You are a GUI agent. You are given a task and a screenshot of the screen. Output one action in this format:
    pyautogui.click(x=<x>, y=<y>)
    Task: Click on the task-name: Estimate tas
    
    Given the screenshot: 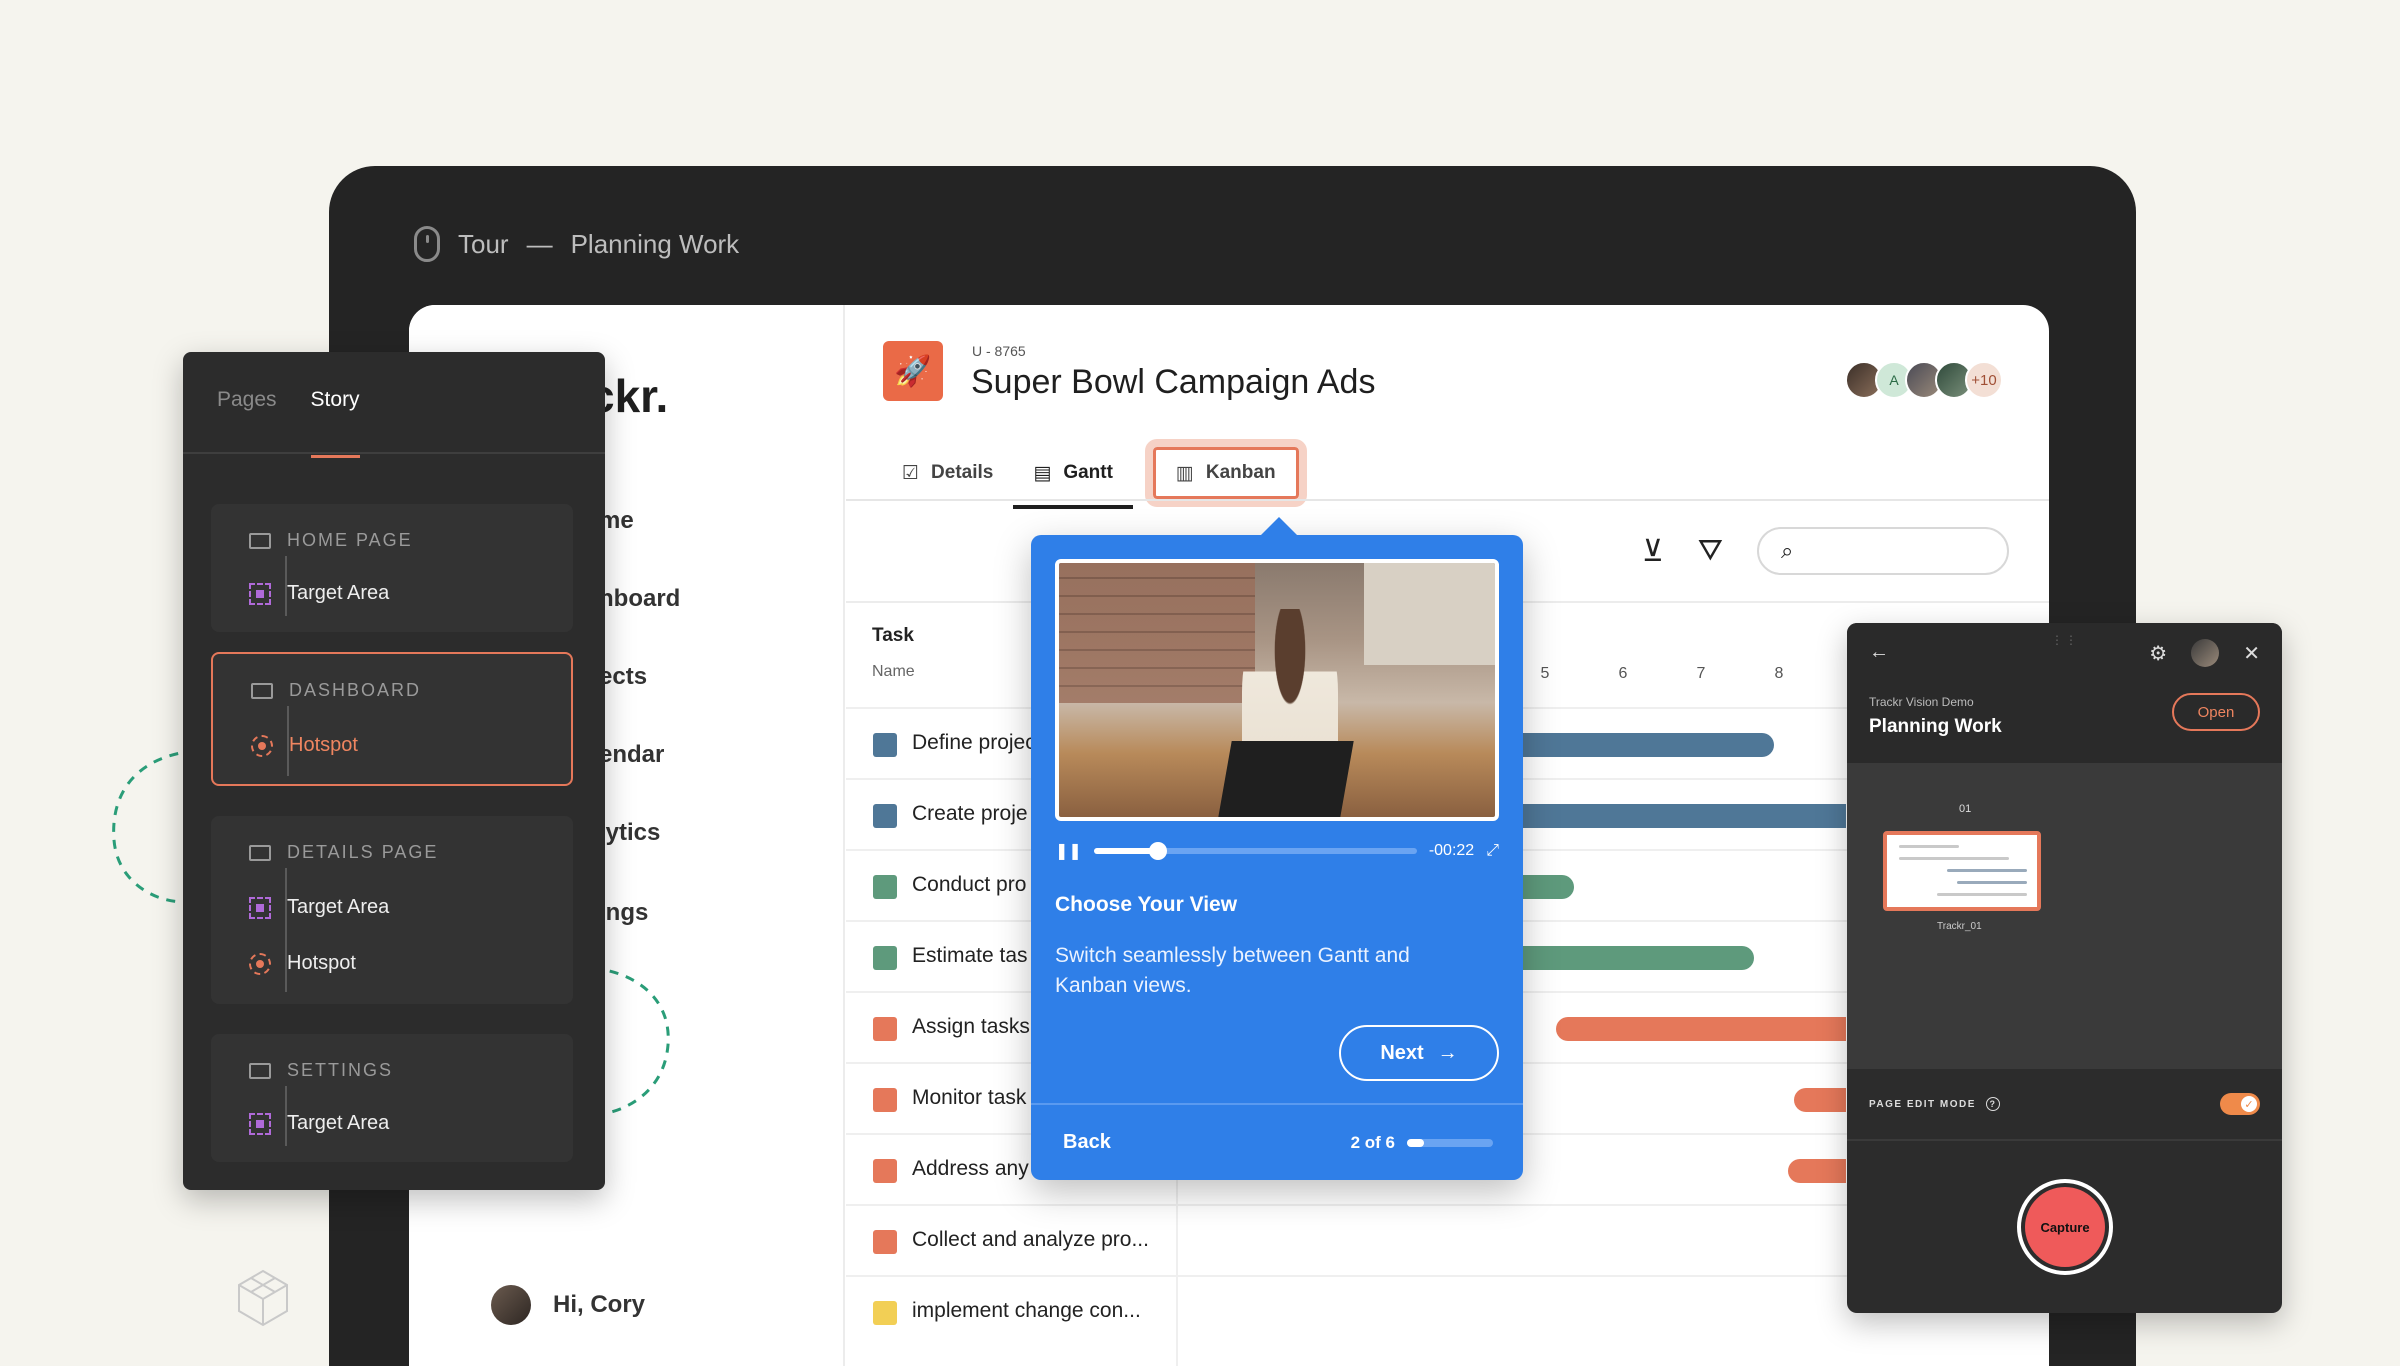 What is the action you would take?
    pyautogui.click(x=970, y=955)
    